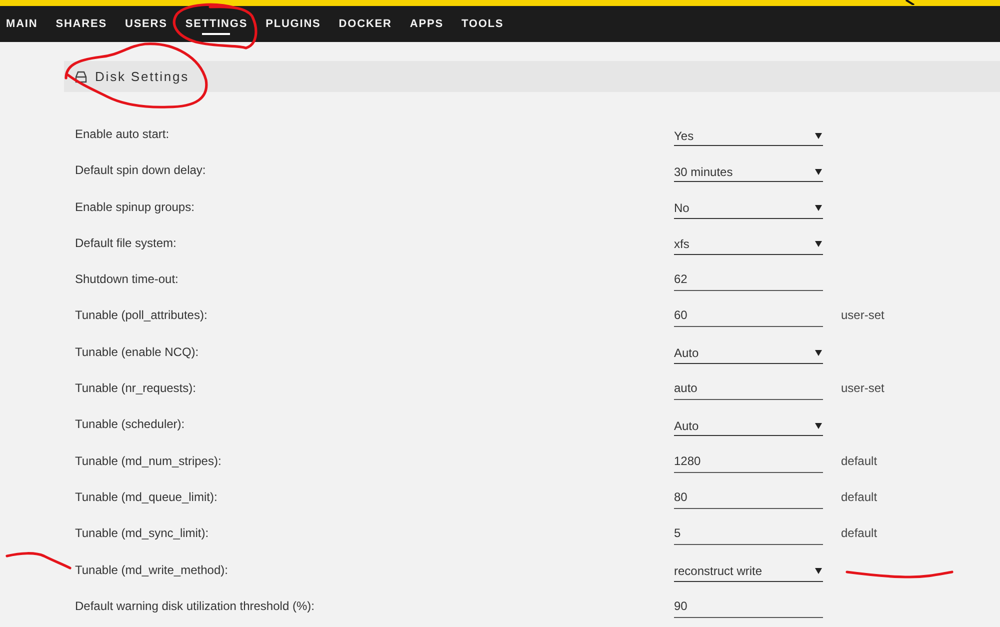 This screenshot has height=627, width=1000. What do you see at coordinates (748, 208) in the screenshot?
I see `select-field: No` at bounding box center [748, 208].